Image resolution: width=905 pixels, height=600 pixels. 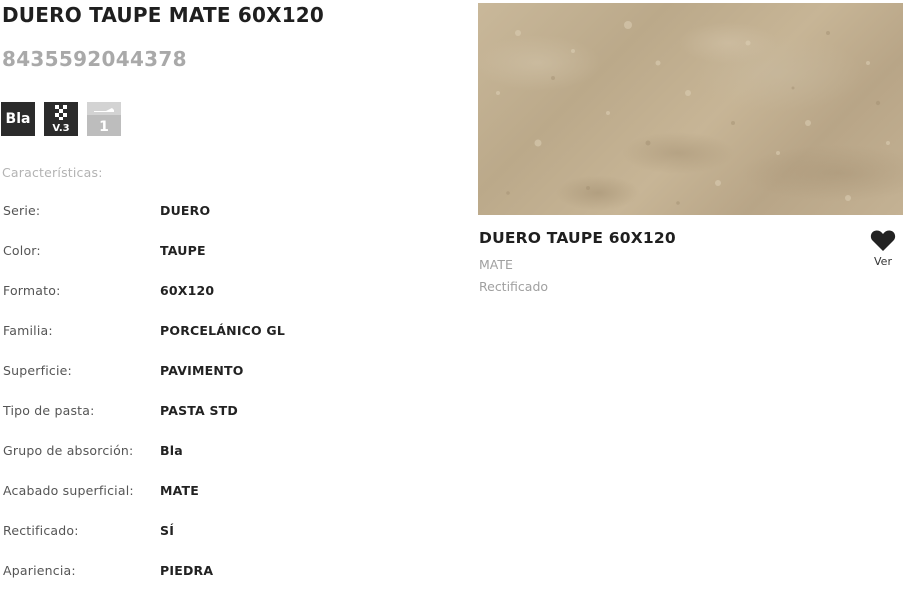 What do you see at coordinates (68, 490) in the screenshot?
I see `spec-key: Acabado superficial:` at bounding box center [68, 490].